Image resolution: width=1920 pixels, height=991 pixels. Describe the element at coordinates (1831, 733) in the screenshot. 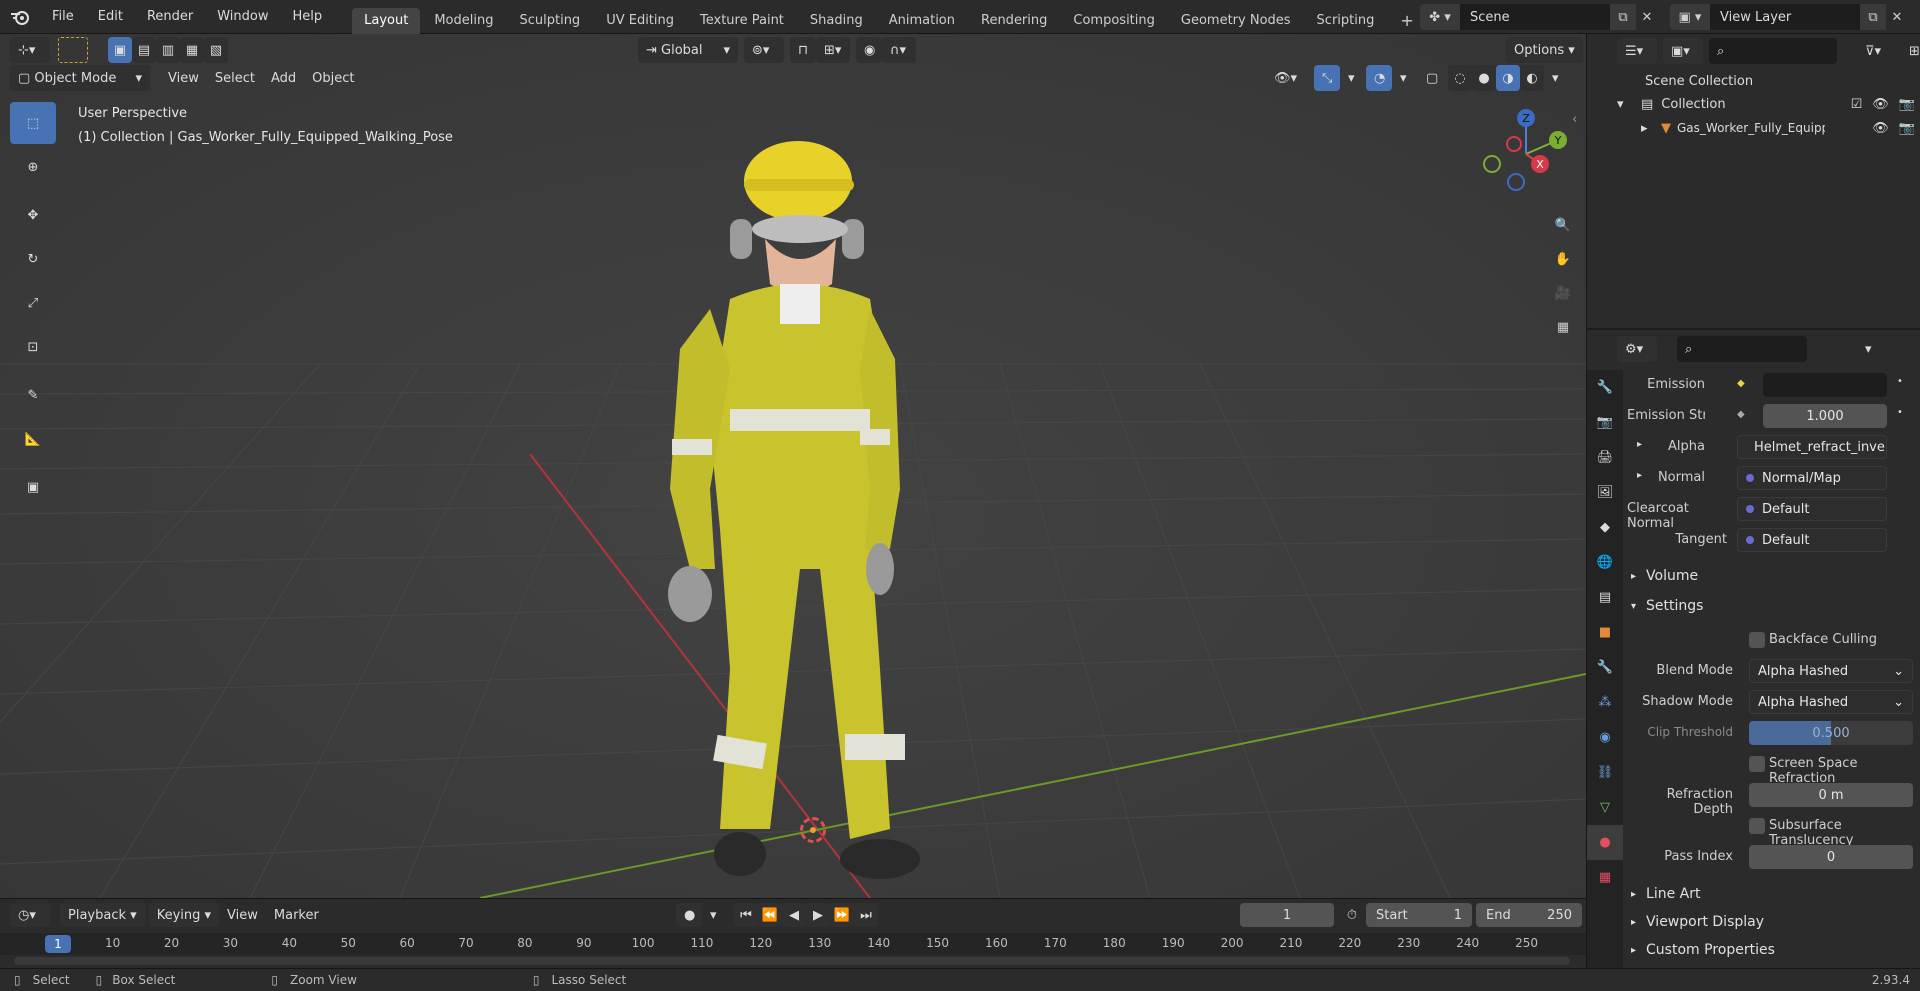

I see `clip-threshold-slider: 0.500` at that location.